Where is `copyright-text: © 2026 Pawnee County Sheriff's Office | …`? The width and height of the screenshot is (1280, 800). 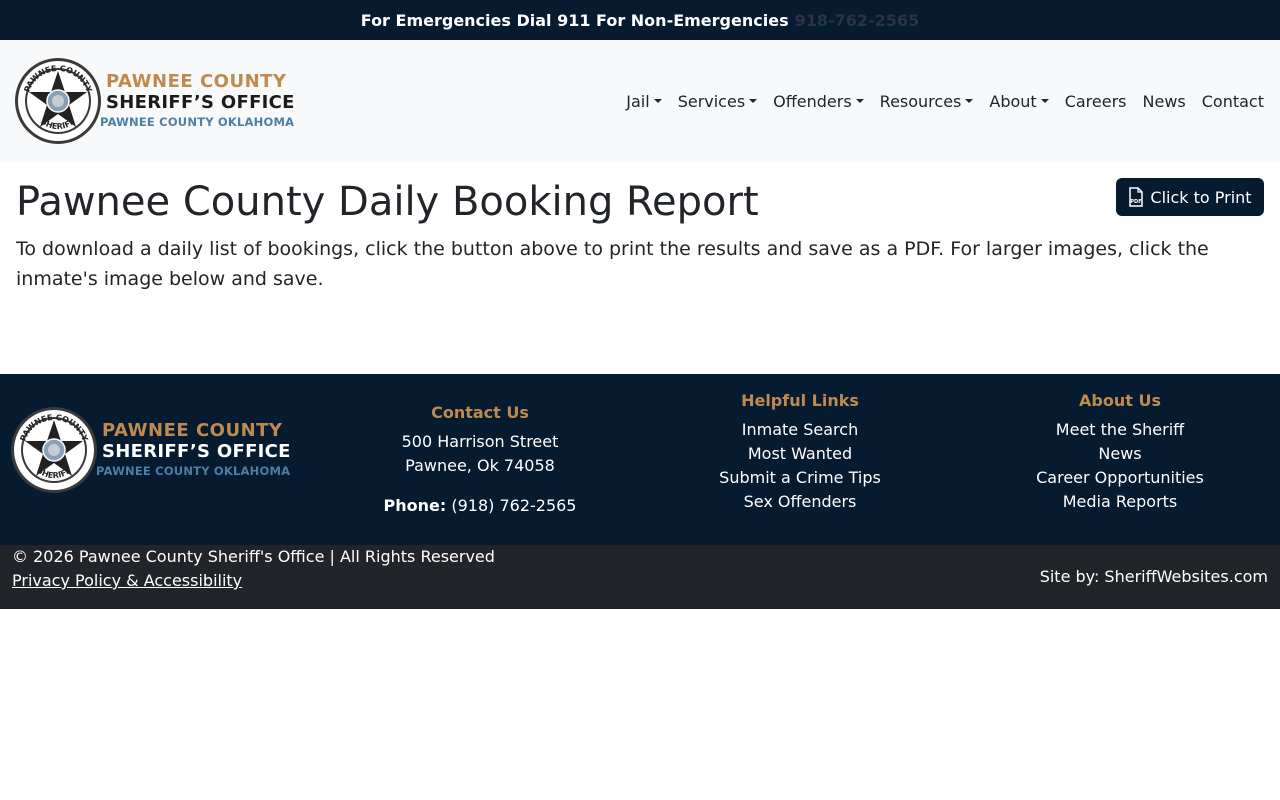 copyright-text: © 2026 Pawnee County Sheriff's Office | … is located at coordinates (253, 556).